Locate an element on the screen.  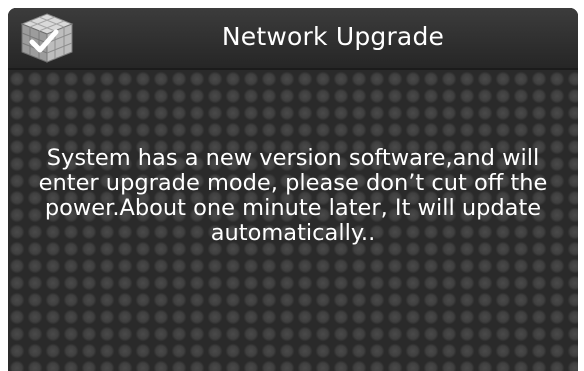
dialog-title: Network Upgrade is located at coordinates (333, 36).